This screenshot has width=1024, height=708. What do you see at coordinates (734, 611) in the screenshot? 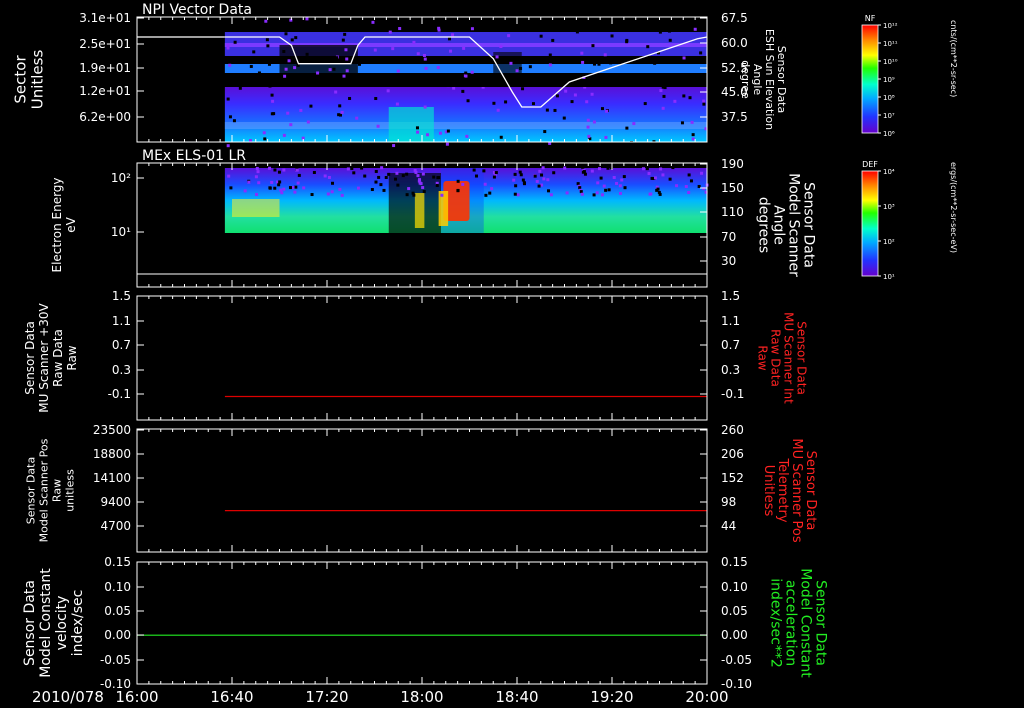
I see `panel-5-right-ytick-label: 0.05` at bounding box center [734, 611].